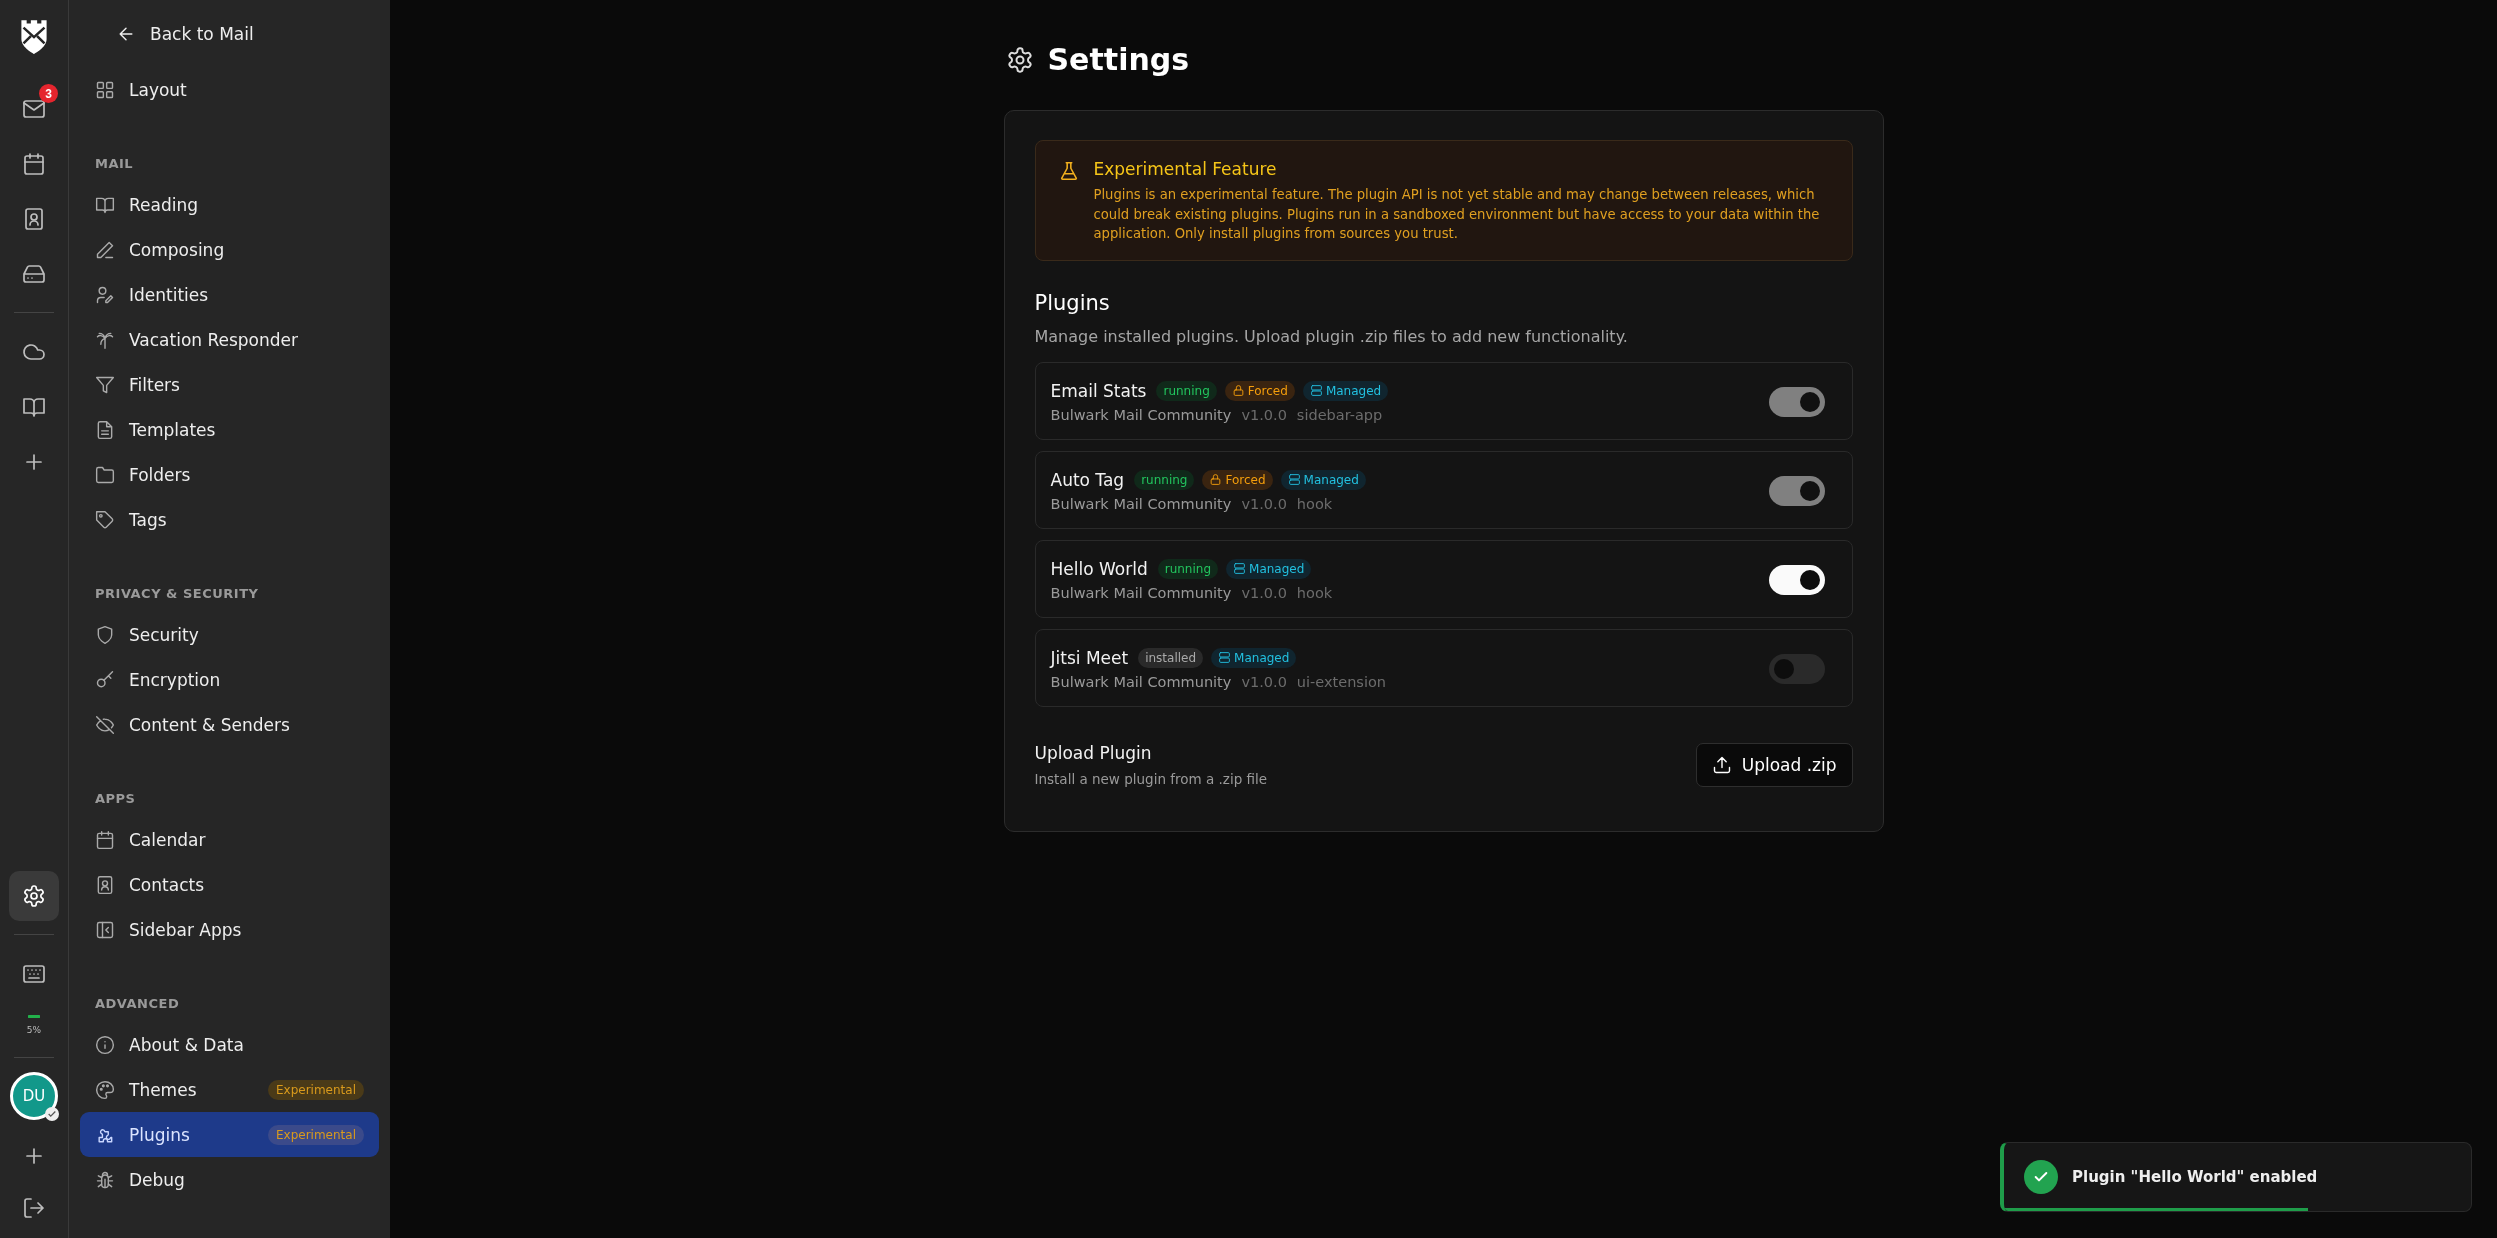 The image size is (2497, 1238). Describe the element at coordinates (1151, 778) in the screenshot. I see `upload-description: Install a new plugin from a .zip file` at that location.